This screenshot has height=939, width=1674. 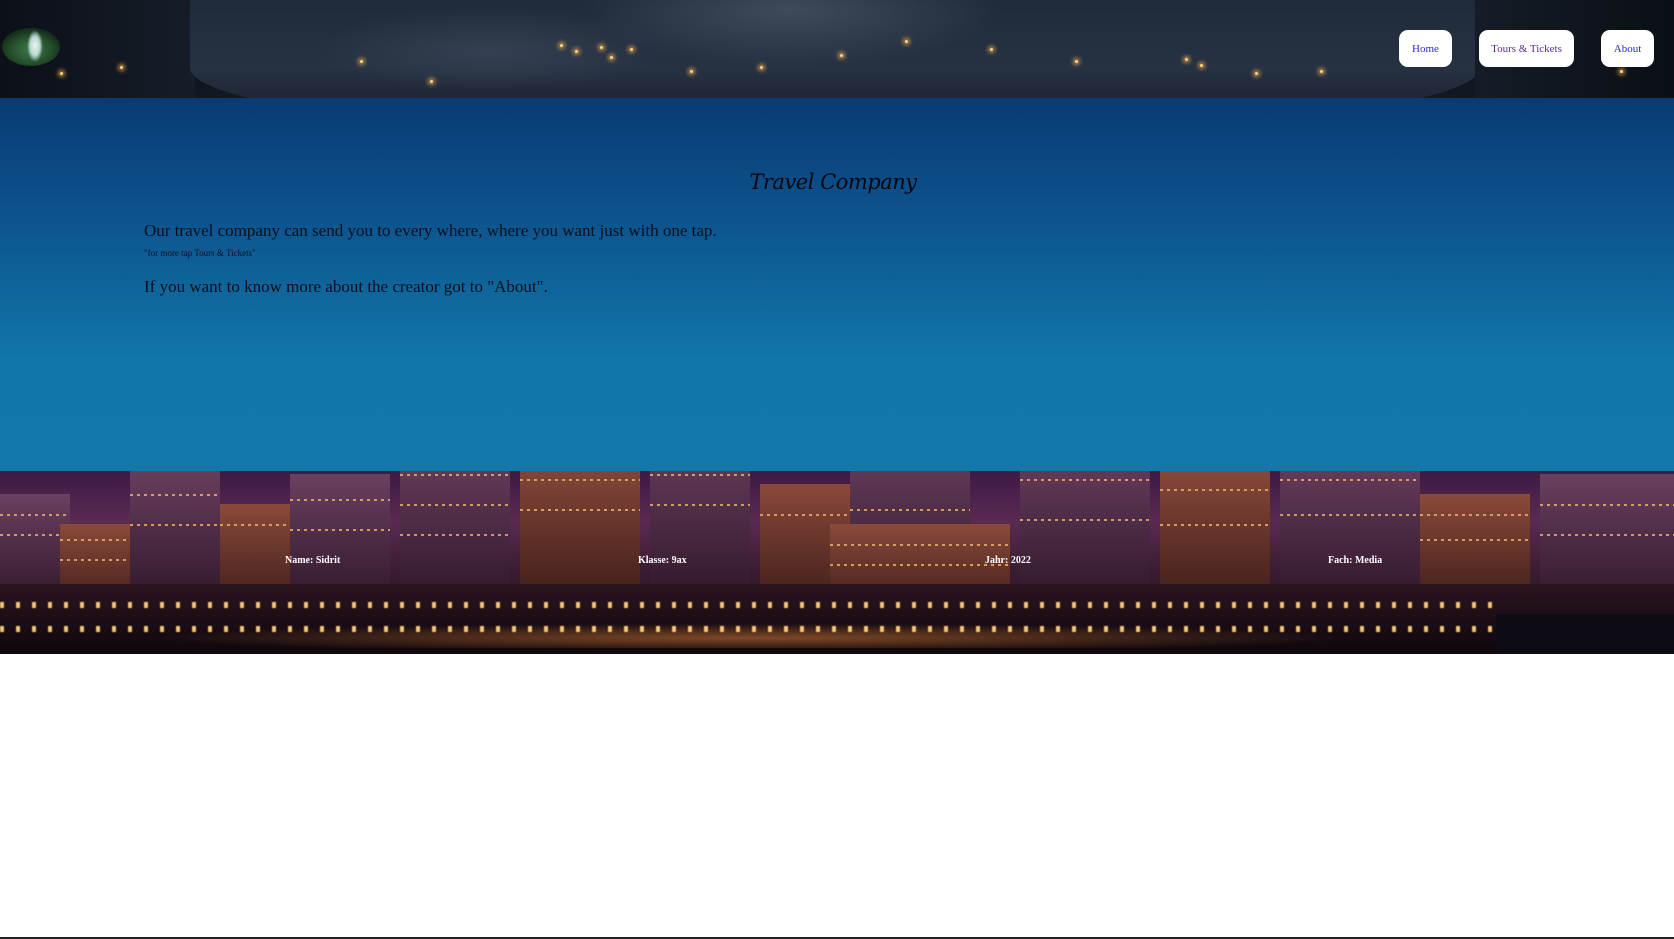 I want to click on waterfall-logo-icon, so click(x=31, y=47).